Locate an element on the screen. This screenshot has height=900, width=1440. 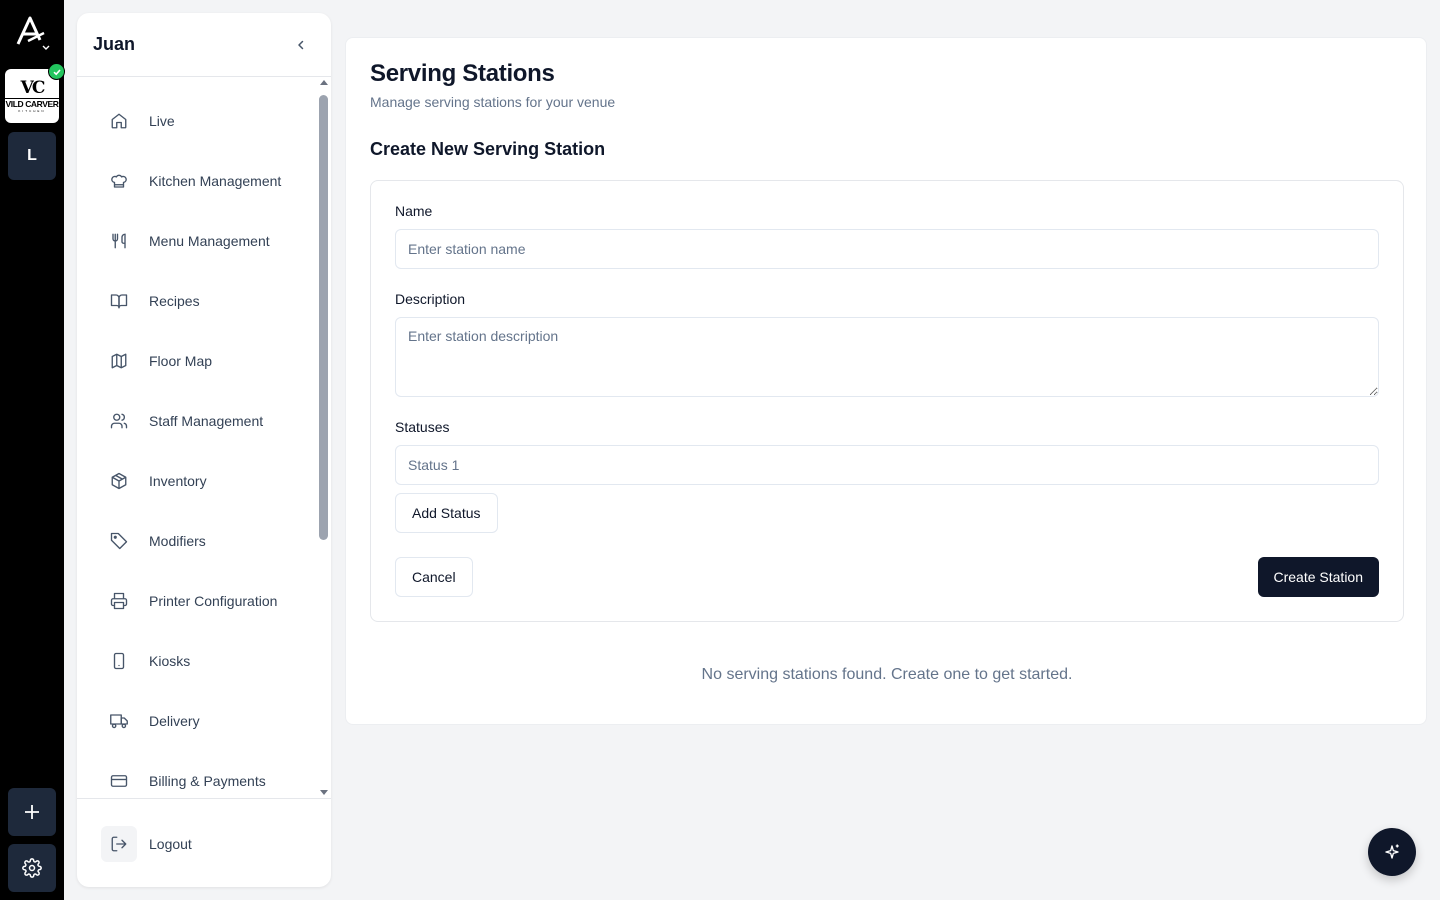
sidebar-item-kiosks: Kiosks is located at coordinates (206, 661).